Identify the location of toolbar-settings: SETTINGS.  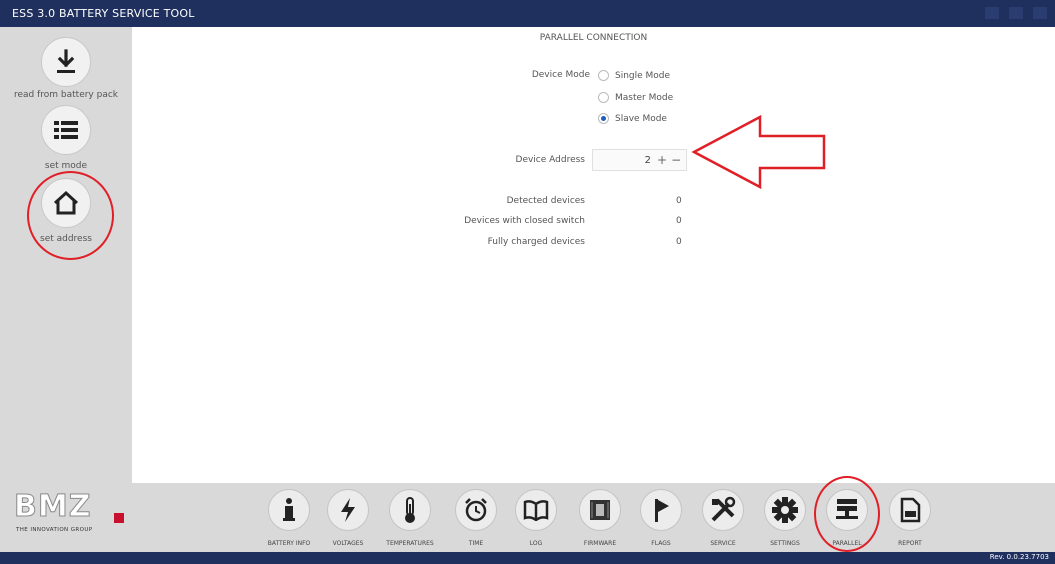
(785, 518).